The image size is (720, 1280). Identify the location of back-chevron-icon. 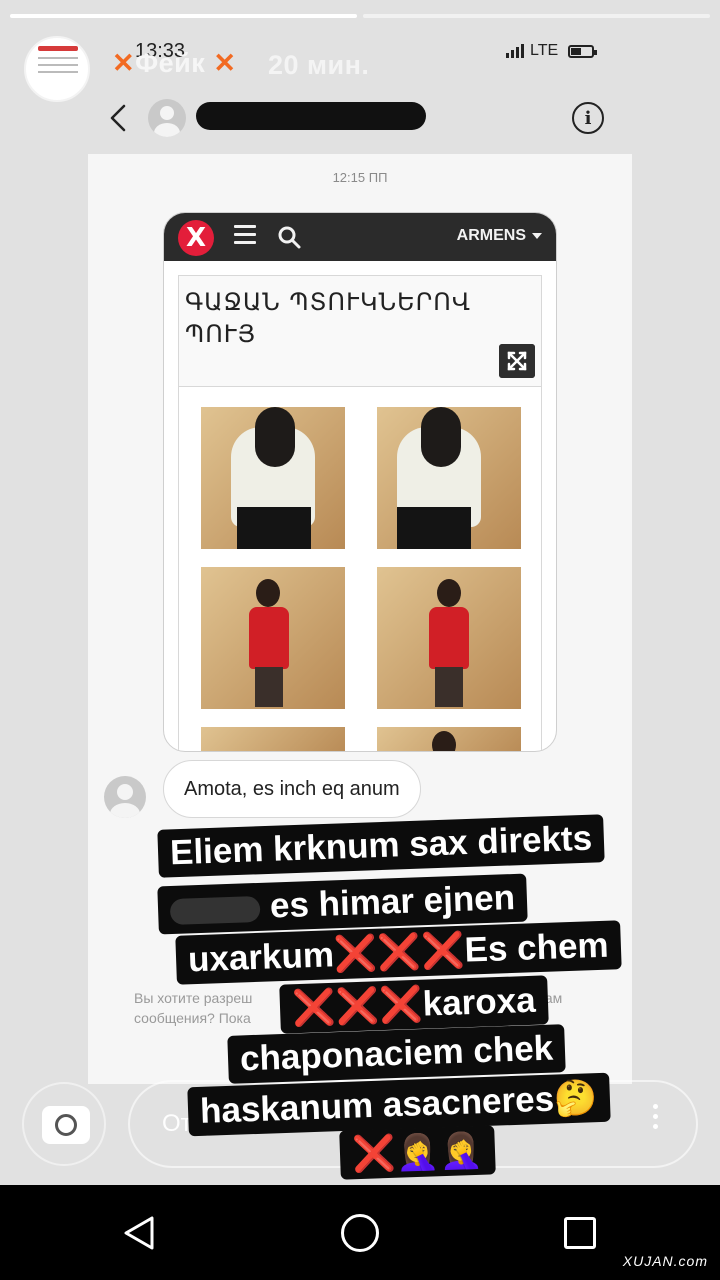
(118, 118).